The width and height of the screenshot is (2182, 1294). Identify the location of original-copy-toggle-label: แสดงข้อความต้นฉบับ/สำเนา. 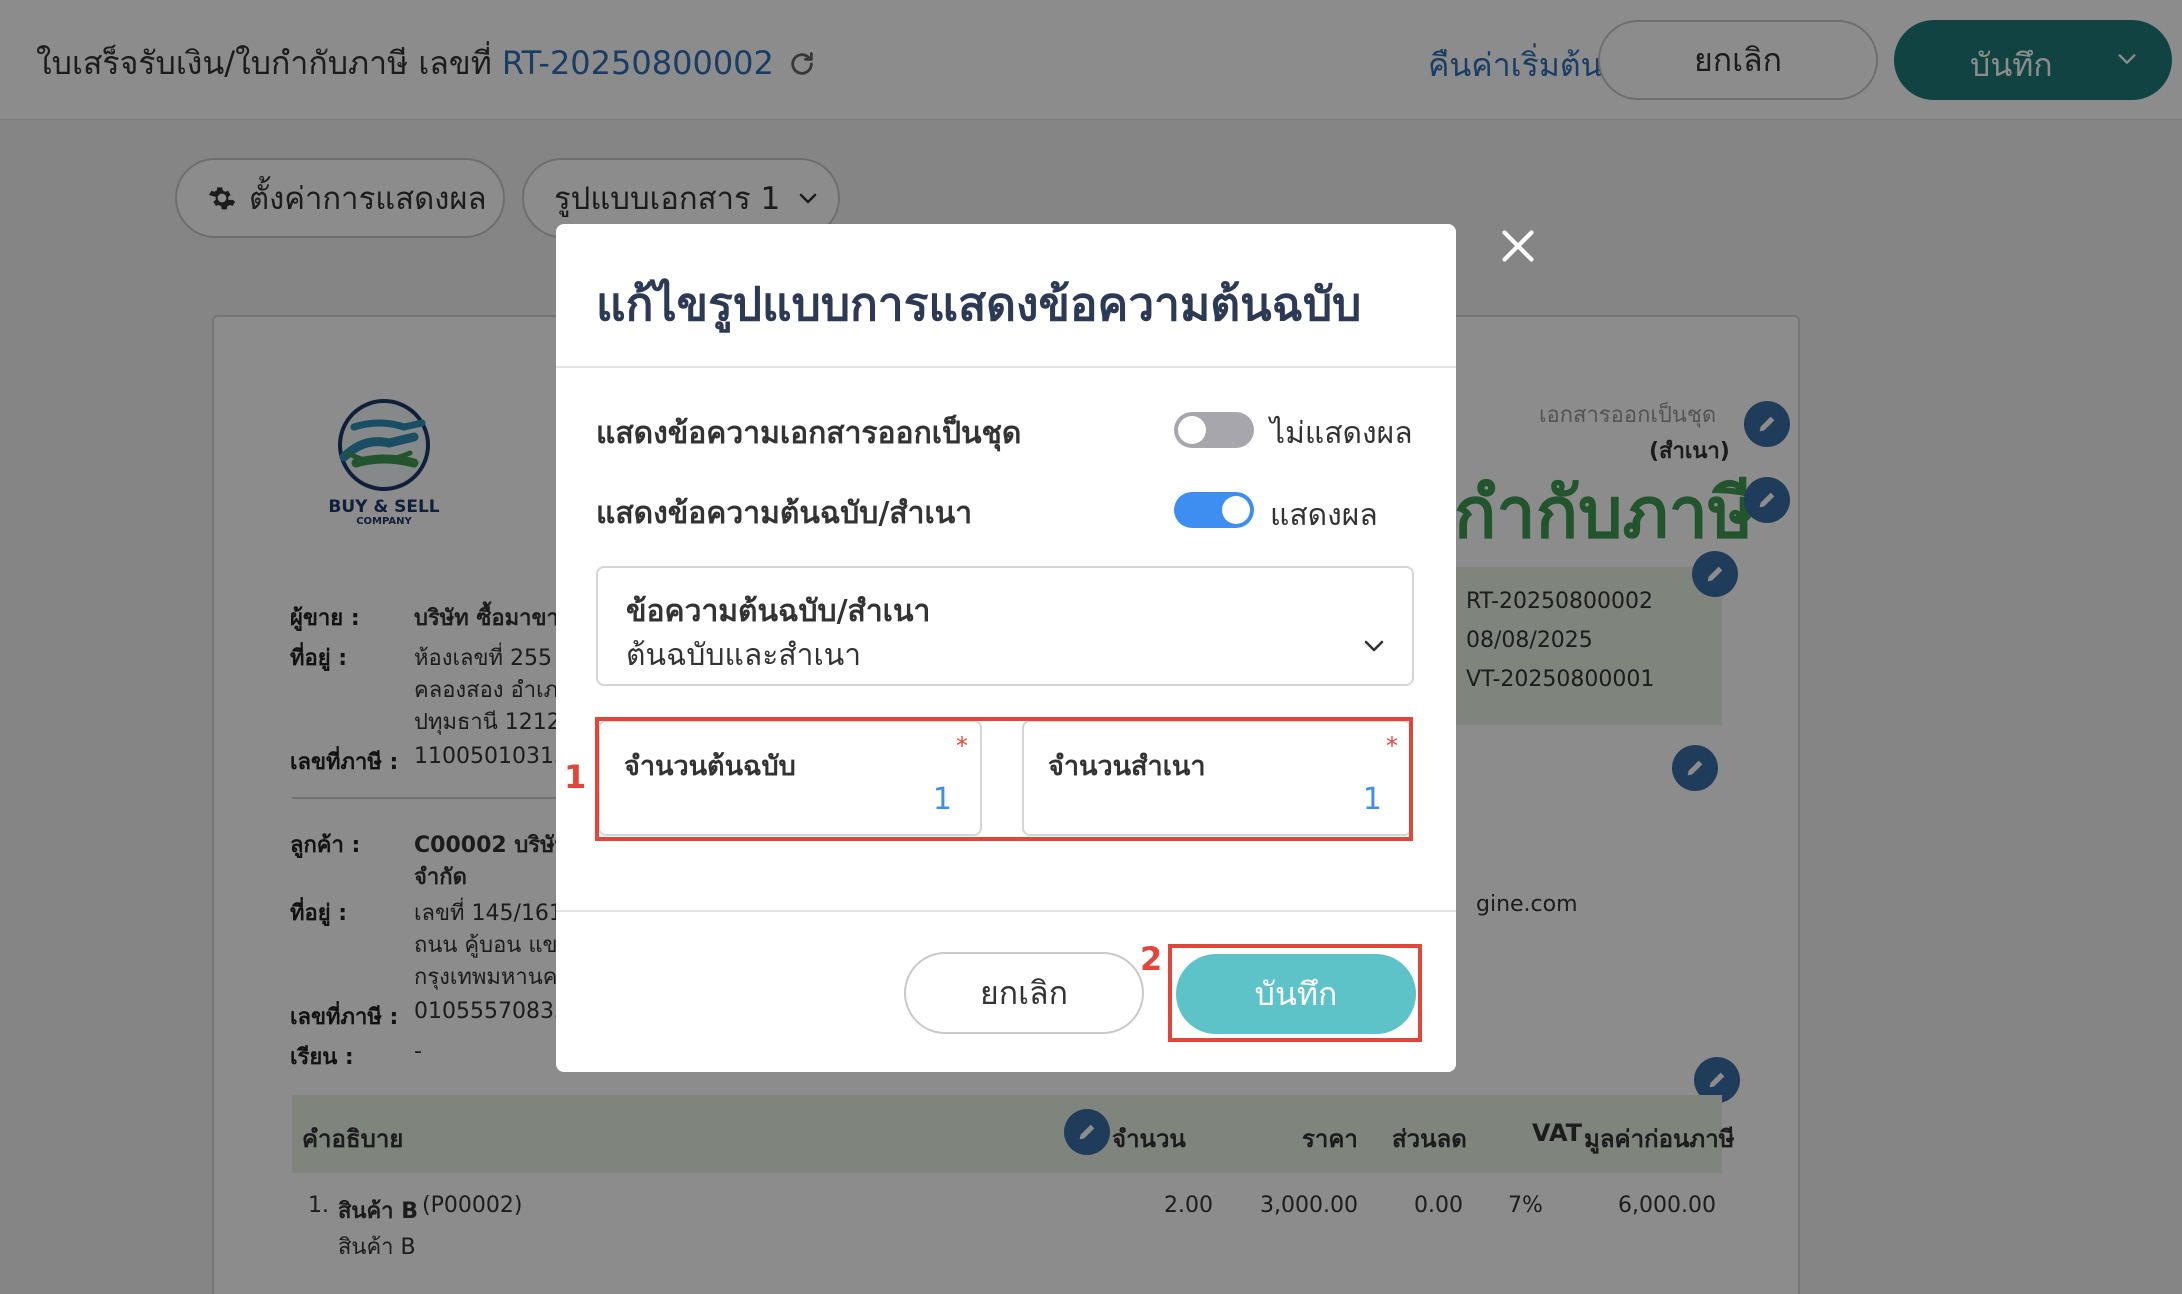
(784, 513).